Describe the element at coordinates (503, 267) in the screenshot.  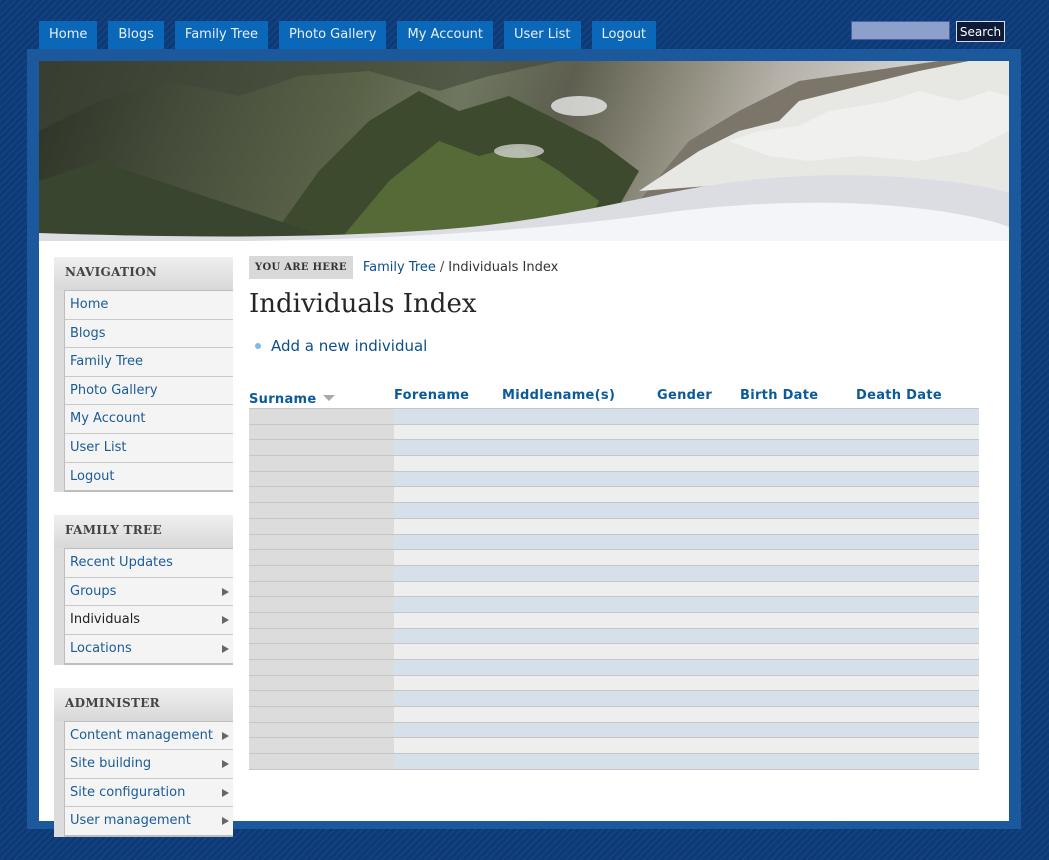
I see `breadcrumb-current: Individuals Index` at that location.